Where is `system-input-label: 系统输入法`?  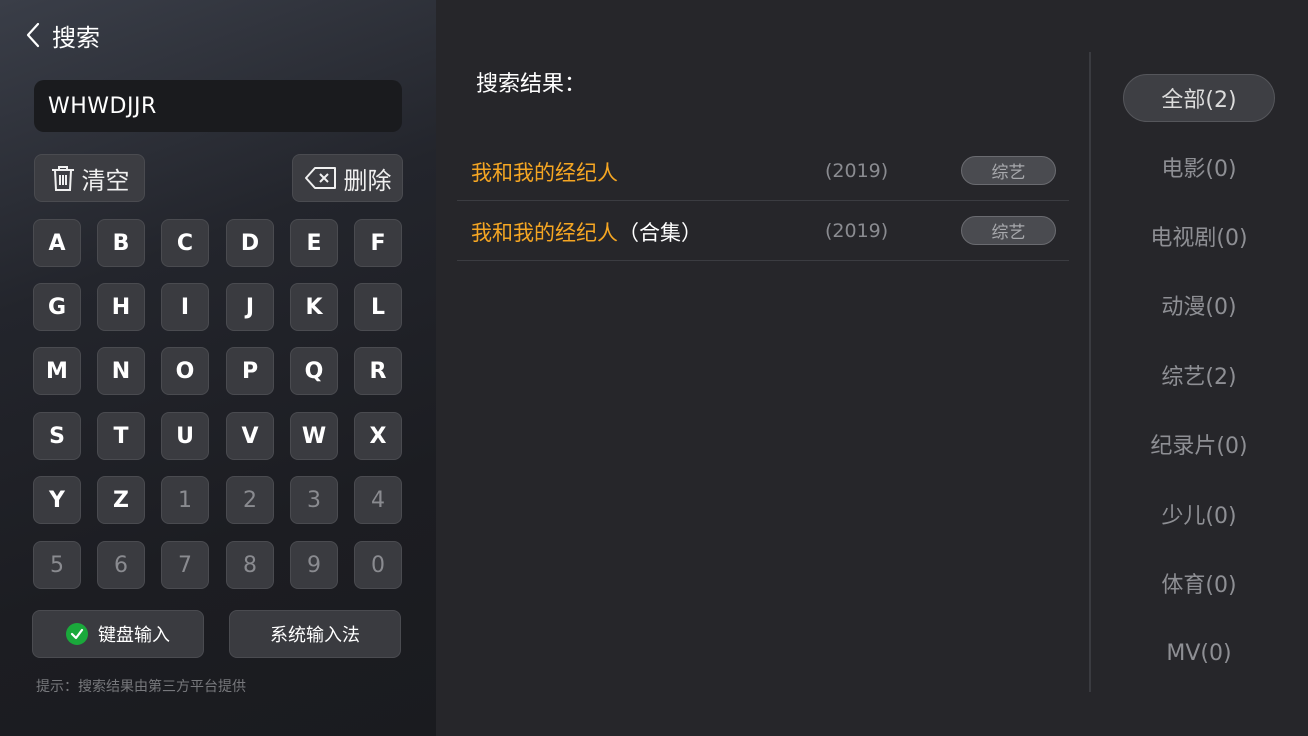 system-input-label: 系统输入法 is located at coordinates (315, 635).